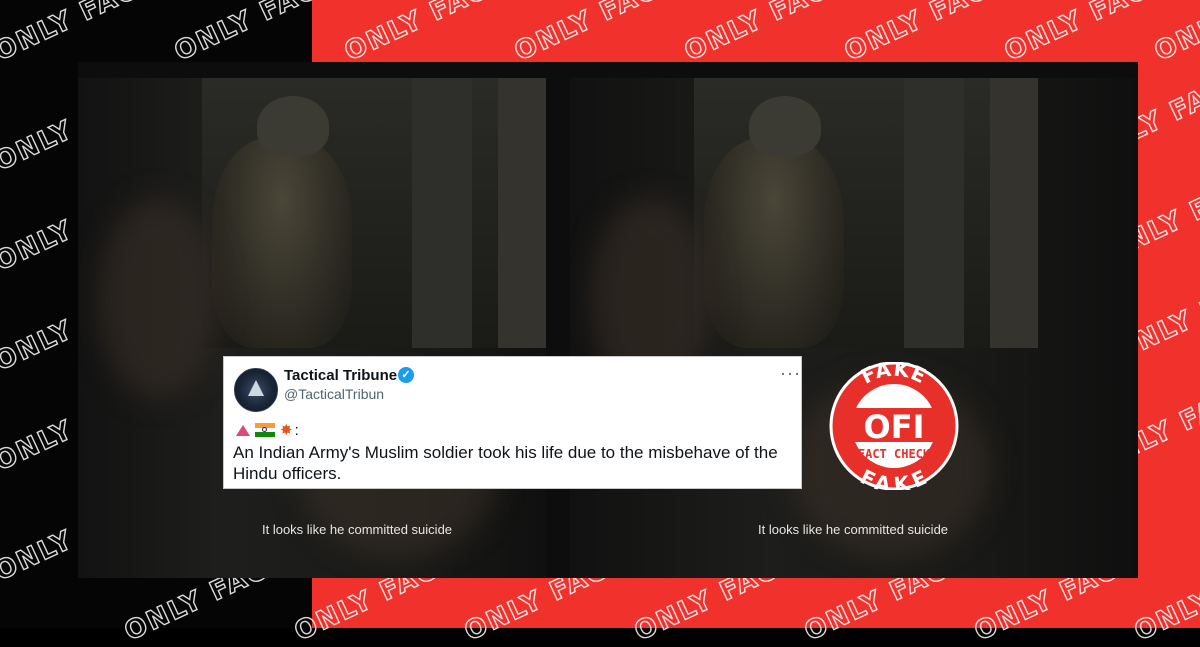  What do you see at coordinates (406, 375) in the screenshot?
I see `verified-badge-icon: ✓` at bounding box center [406, 375].